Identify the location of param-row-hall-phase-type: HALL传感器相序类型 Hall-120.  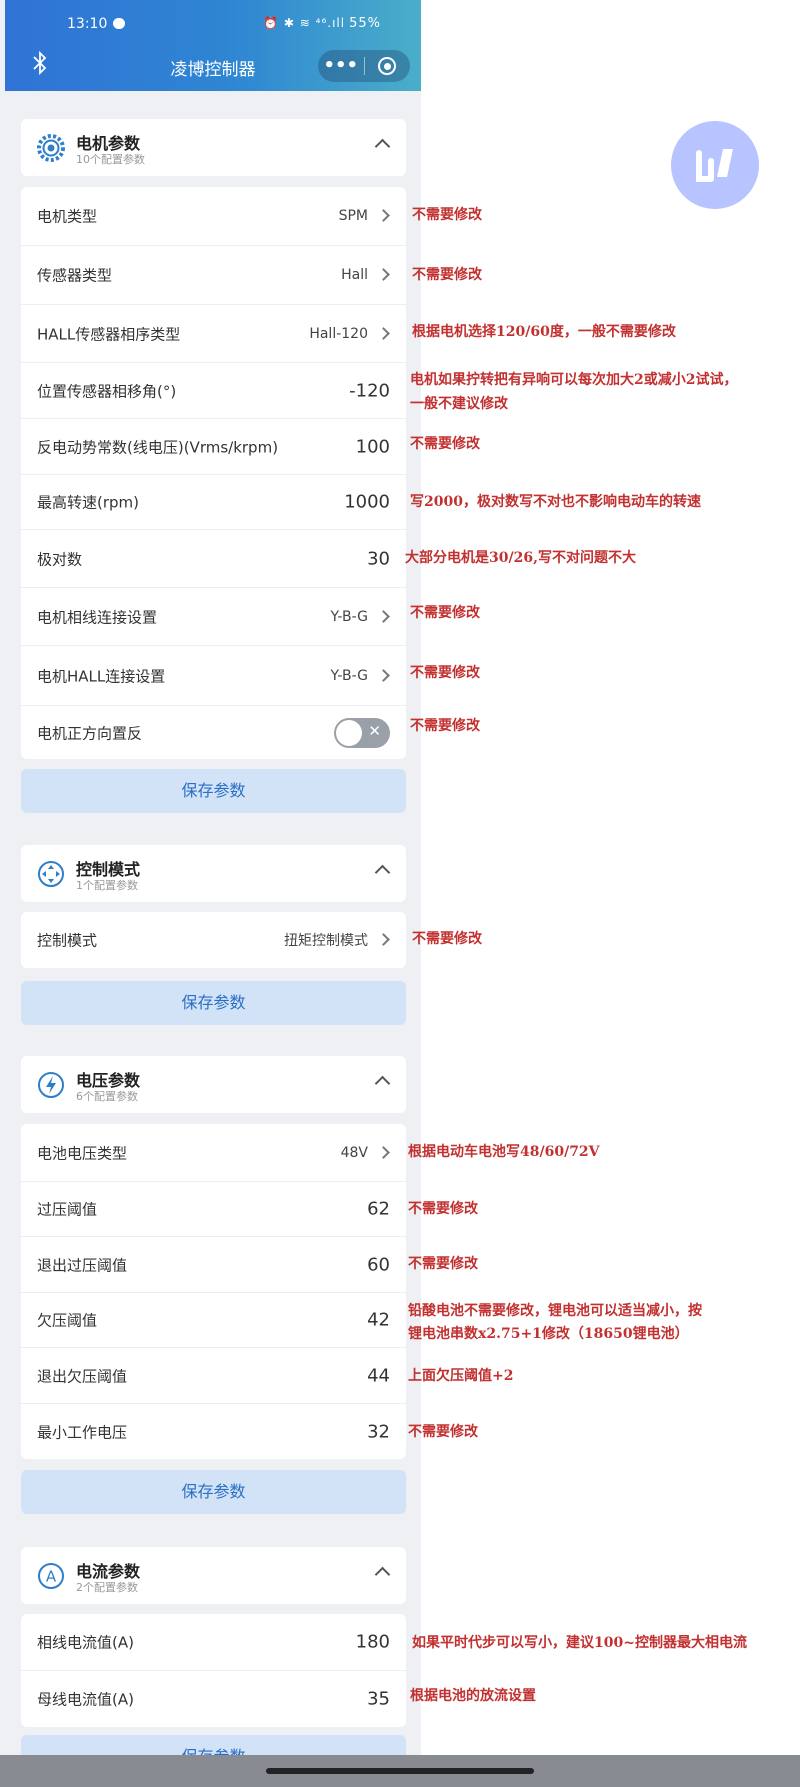
(213, 334).